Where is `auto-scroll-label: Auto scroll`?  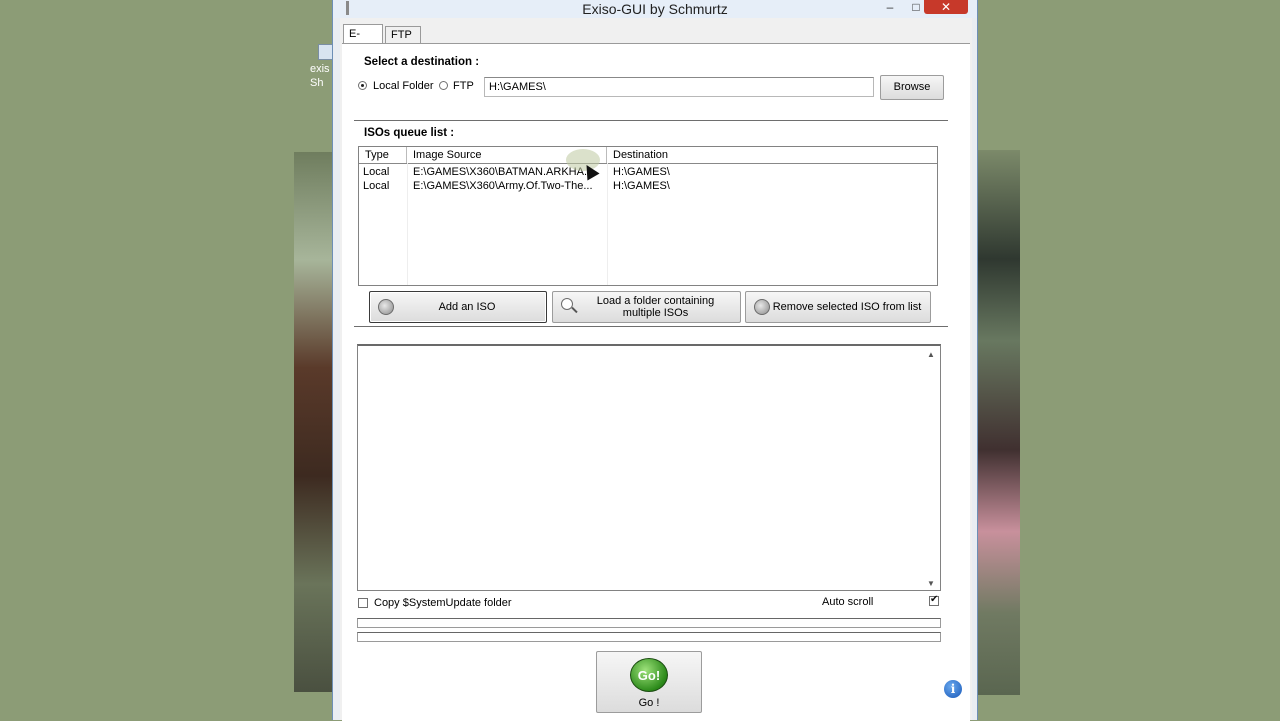 auto-scroll-label: Auto scroll is located at coordinates (847, 602).